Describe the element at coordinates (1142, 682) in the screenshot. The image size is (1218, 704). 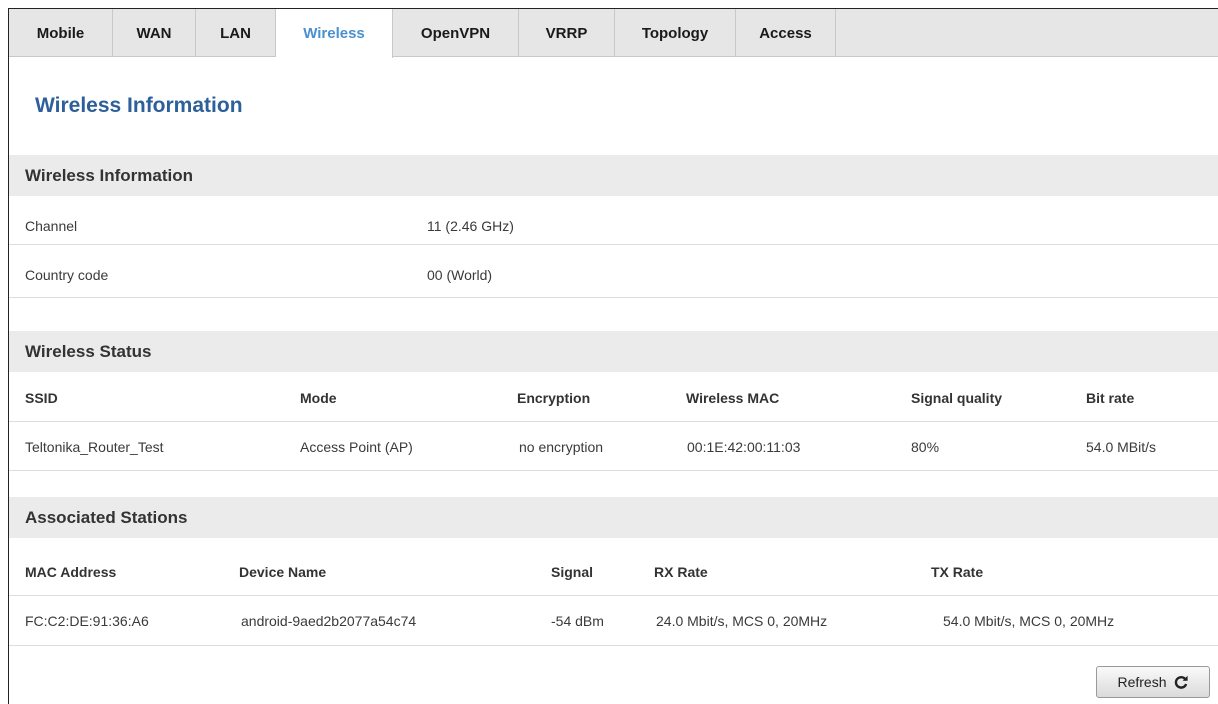
I see `refresh-label: Refresh` at that location.